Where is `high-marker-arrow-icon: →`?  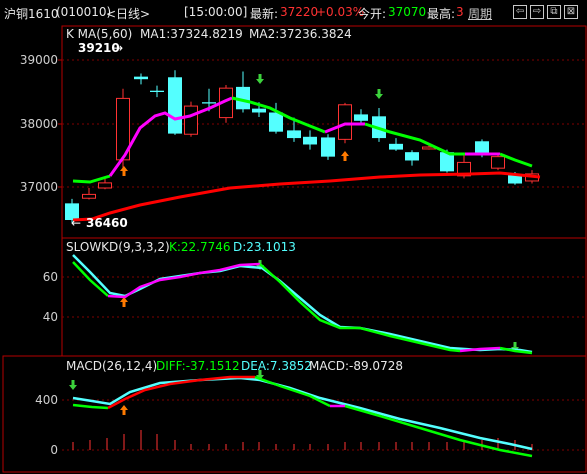 high-marker-arrow-icon: → is located at coordinates (118, 48).